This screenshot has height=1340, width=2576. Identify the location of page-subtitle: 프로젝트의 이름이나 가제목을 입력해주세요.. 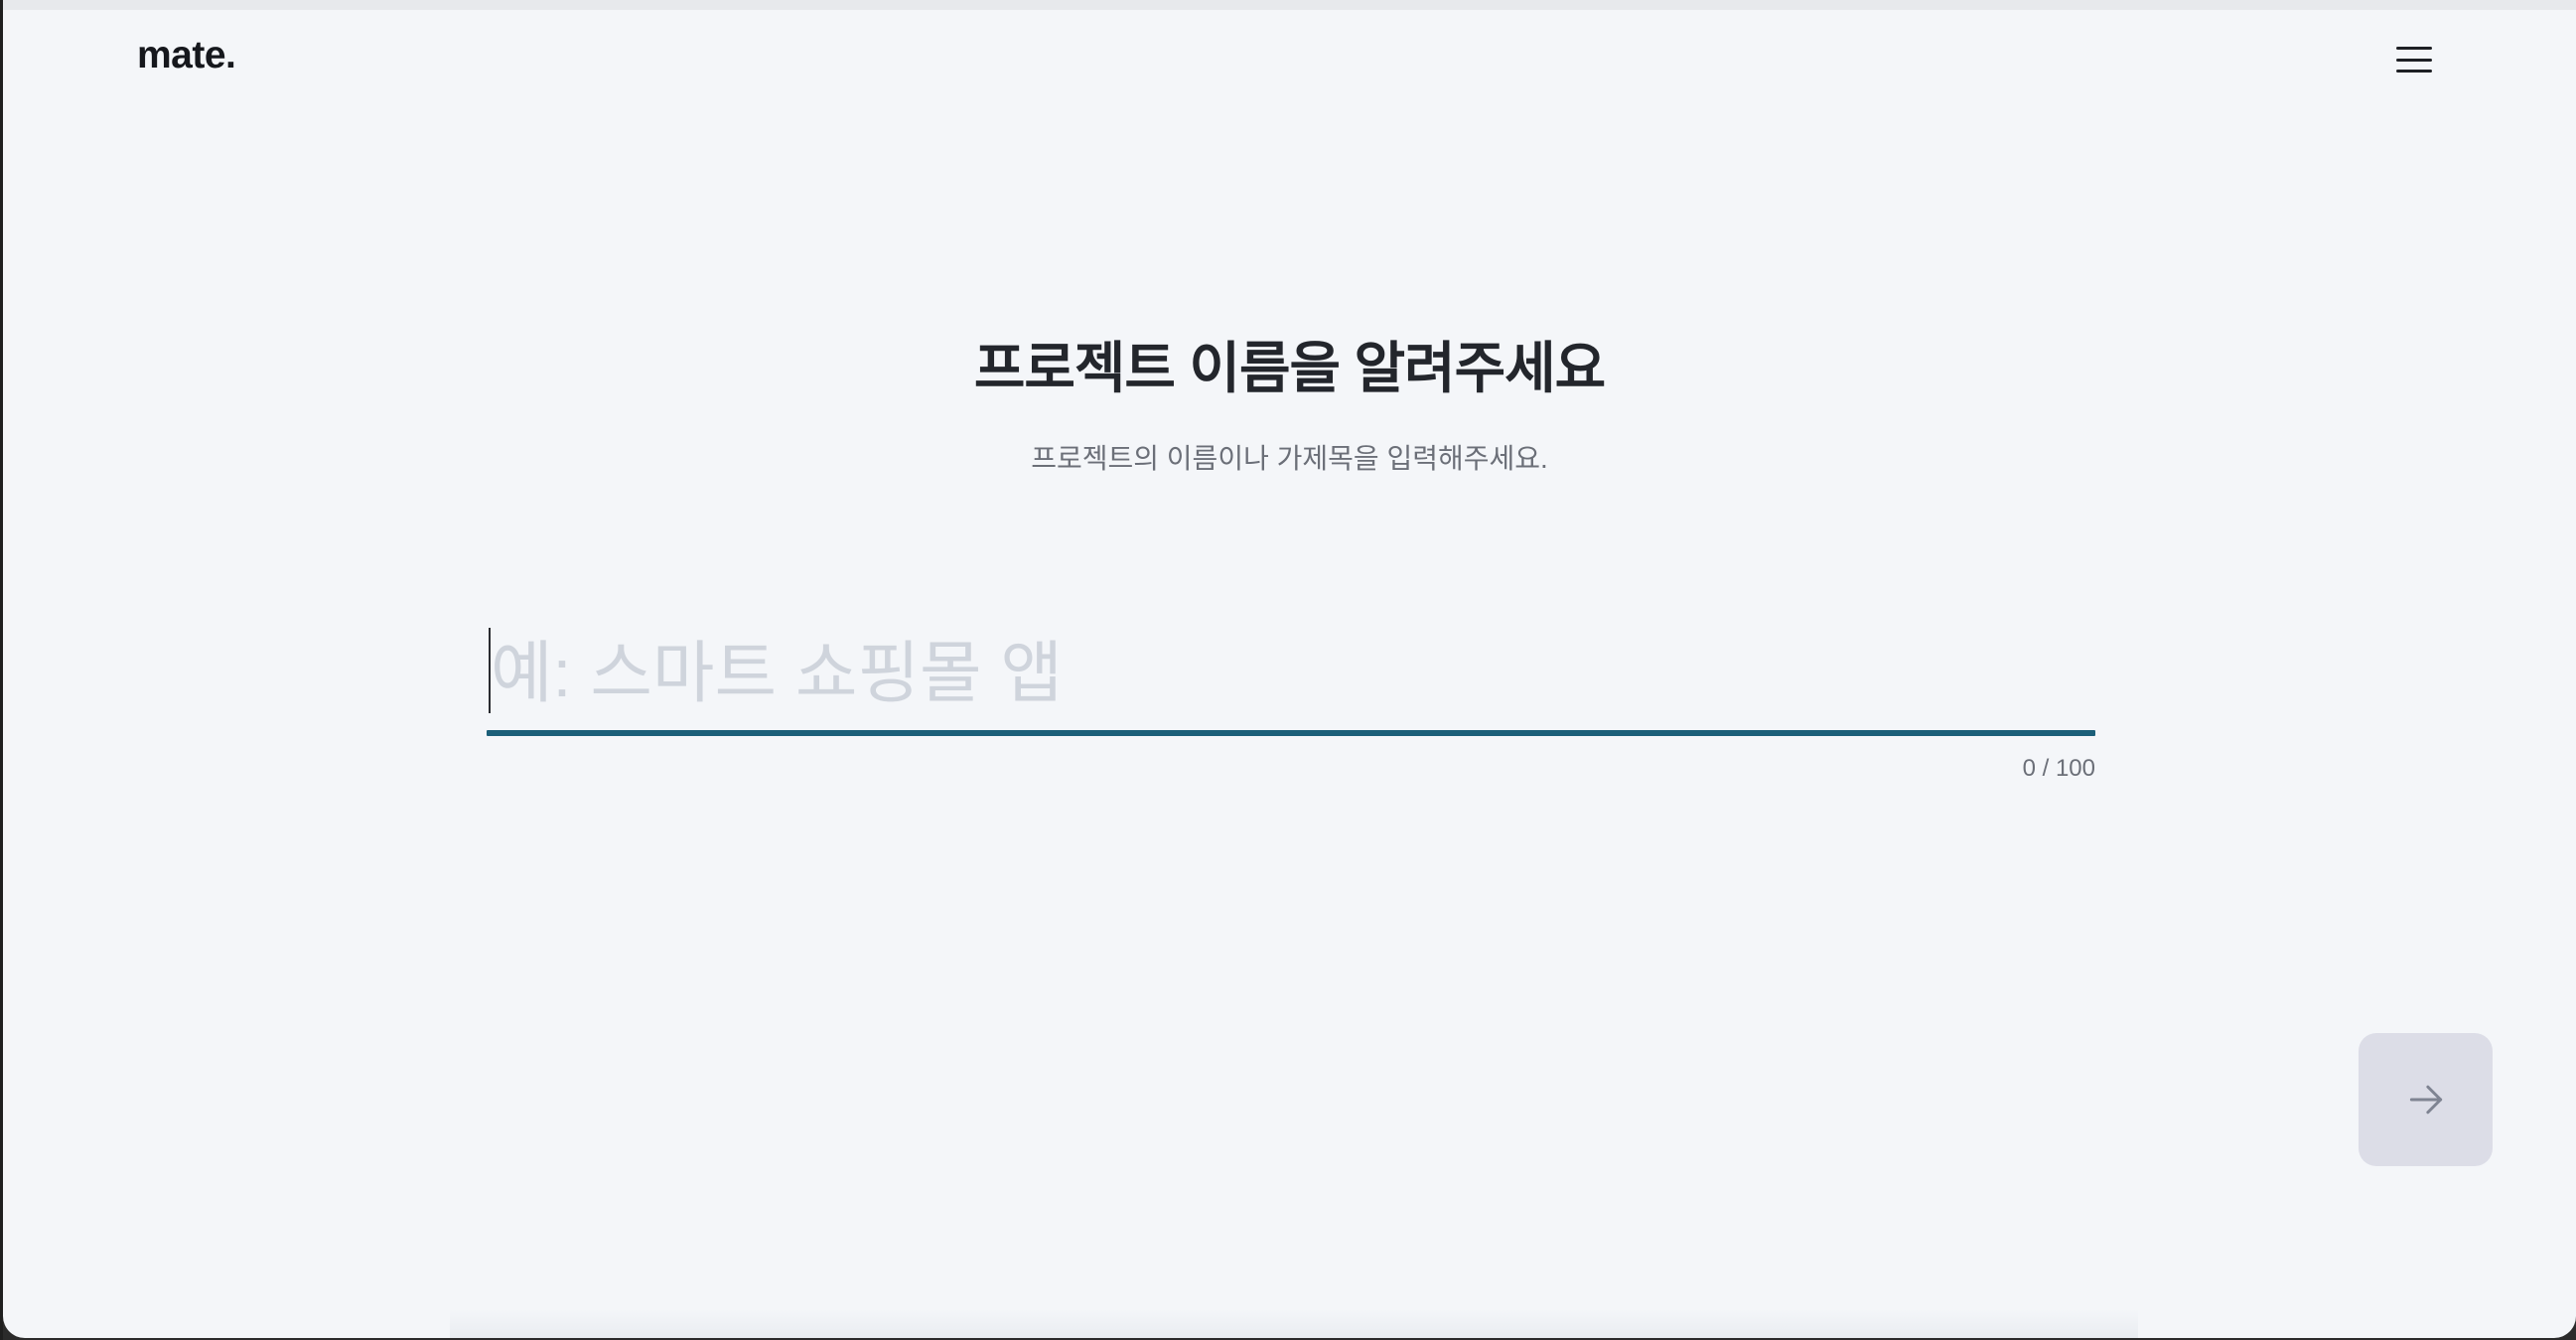
(1289, 458).